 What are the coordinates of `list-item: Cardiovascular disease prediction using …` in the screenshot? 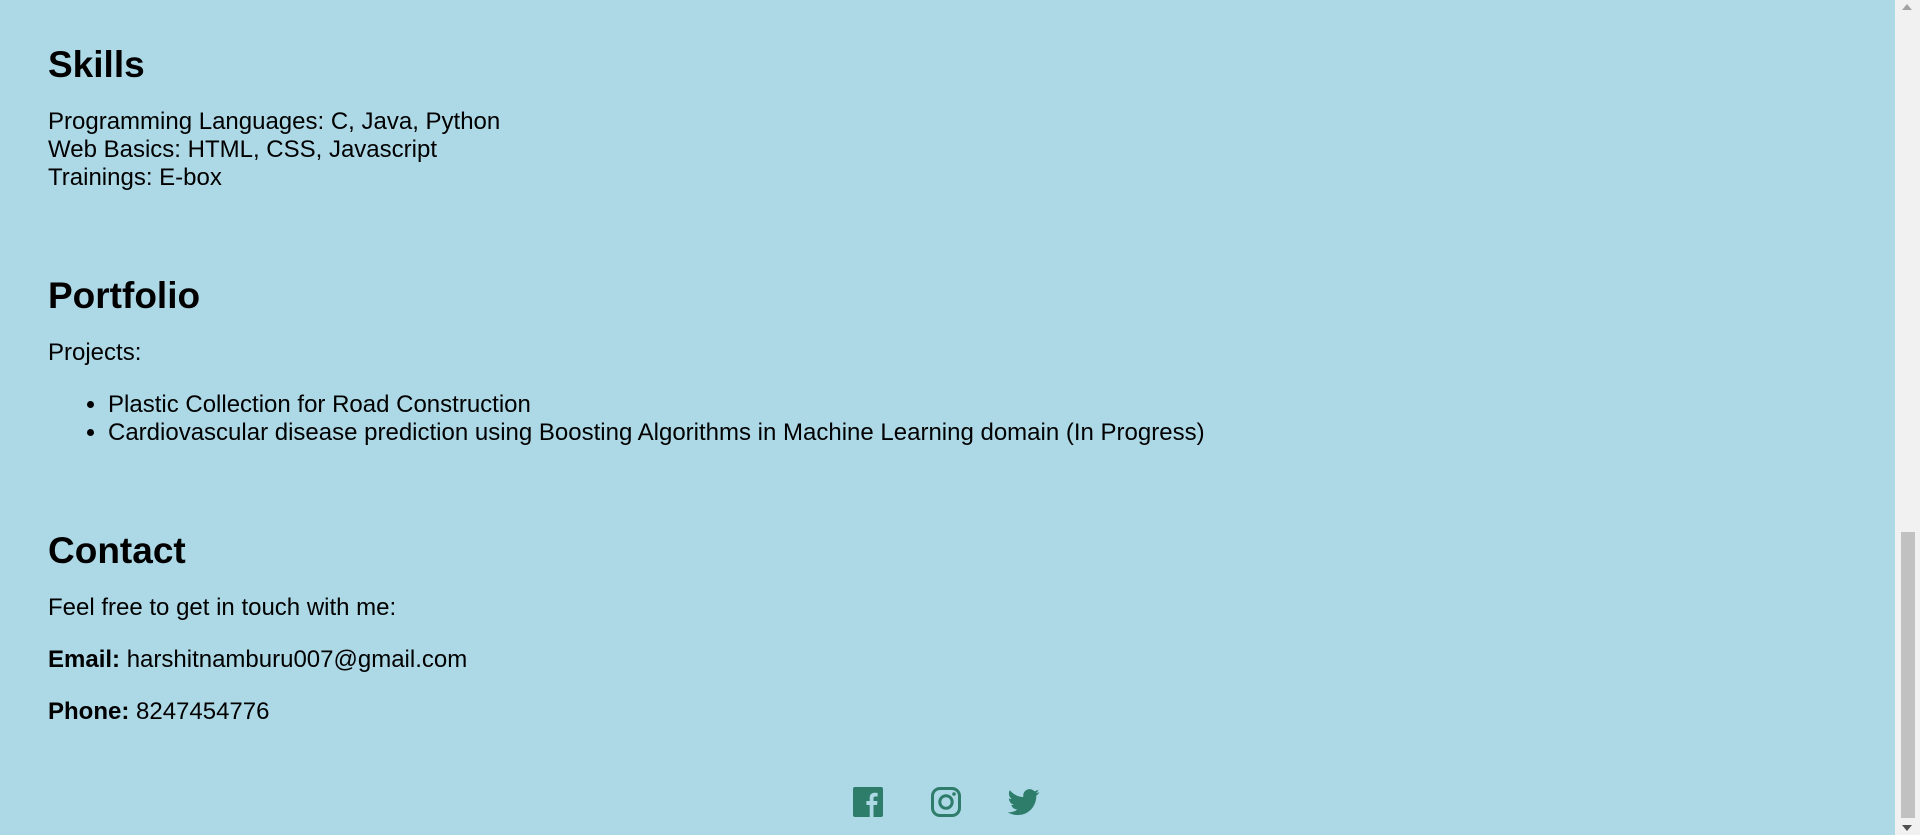 It's located at (656, 433).